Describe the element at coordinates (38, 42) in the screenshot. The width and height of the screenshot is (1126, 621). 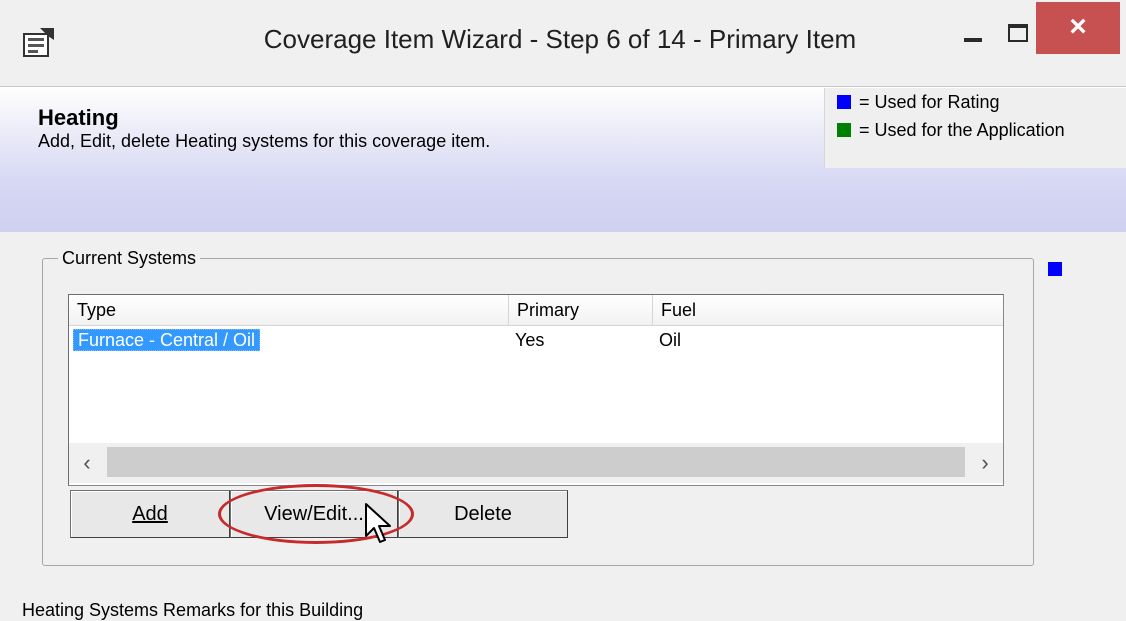
I see `wizard-window-icon` at that location.